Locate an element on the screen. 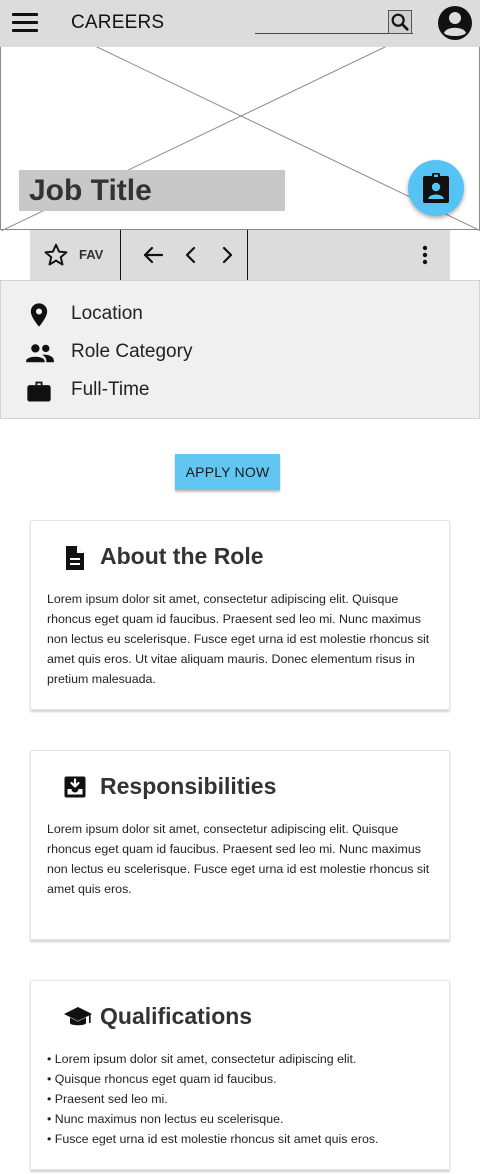 Image resolution: width=480 pixels, height=1174 pixels. apply-fab-button is located at coordinates (436, 188).